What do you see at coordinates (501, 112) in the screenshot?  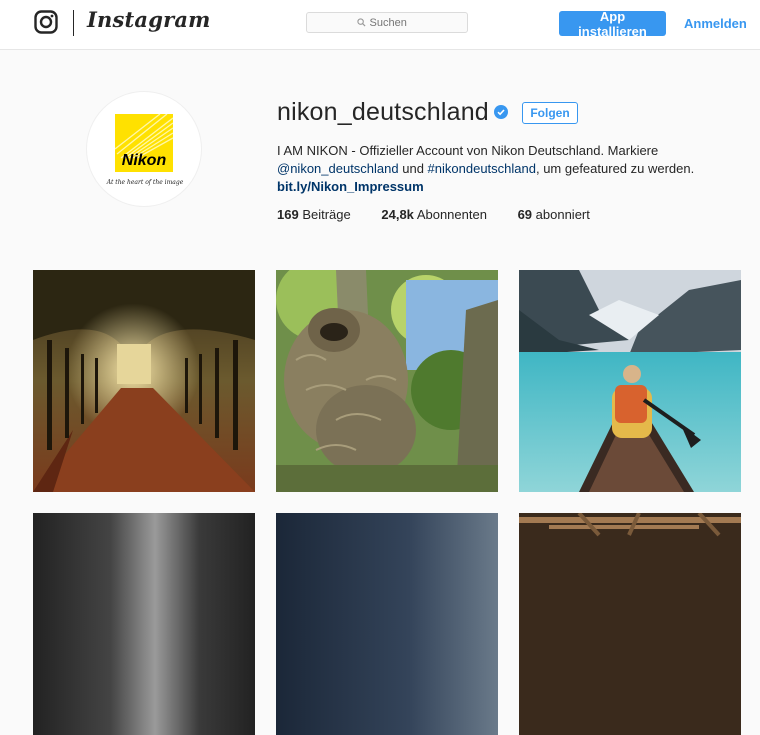 I see `verified-badge-icon` at bounding box center [501, 112].